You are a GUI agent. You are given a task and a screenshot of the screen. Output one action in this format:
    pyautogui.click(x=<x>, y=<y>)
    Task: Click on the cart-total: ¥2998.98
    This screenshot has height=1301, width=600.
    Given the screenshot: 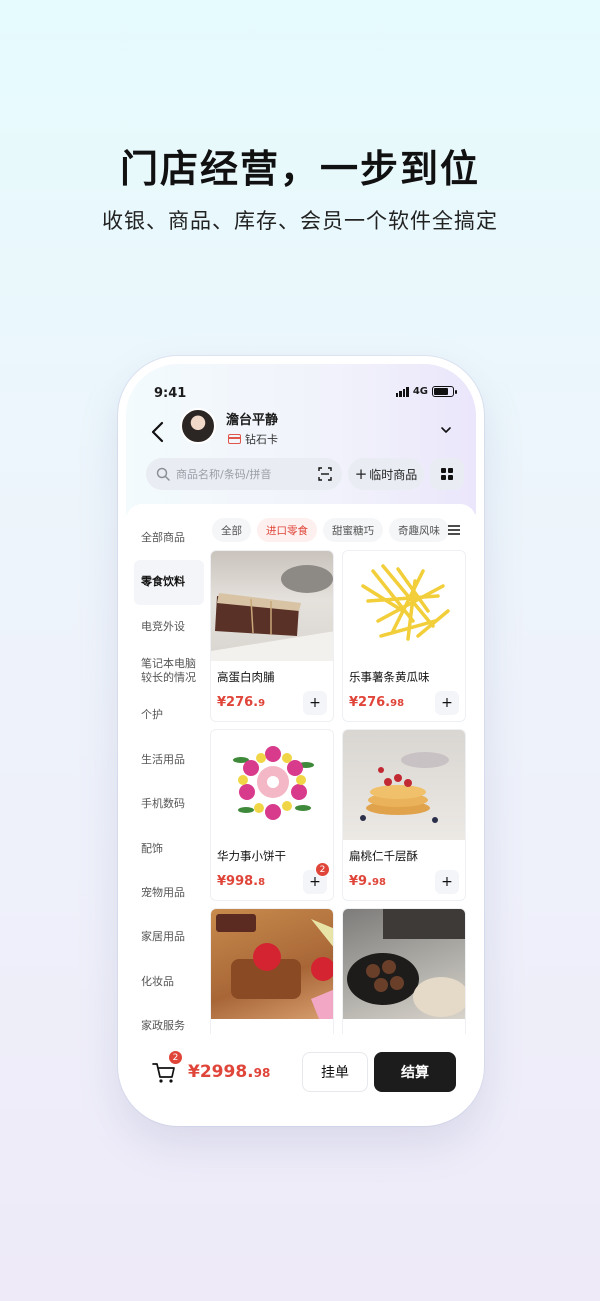 What is the action you would take?
    pyautogui.click(x=229, y=1072)
    